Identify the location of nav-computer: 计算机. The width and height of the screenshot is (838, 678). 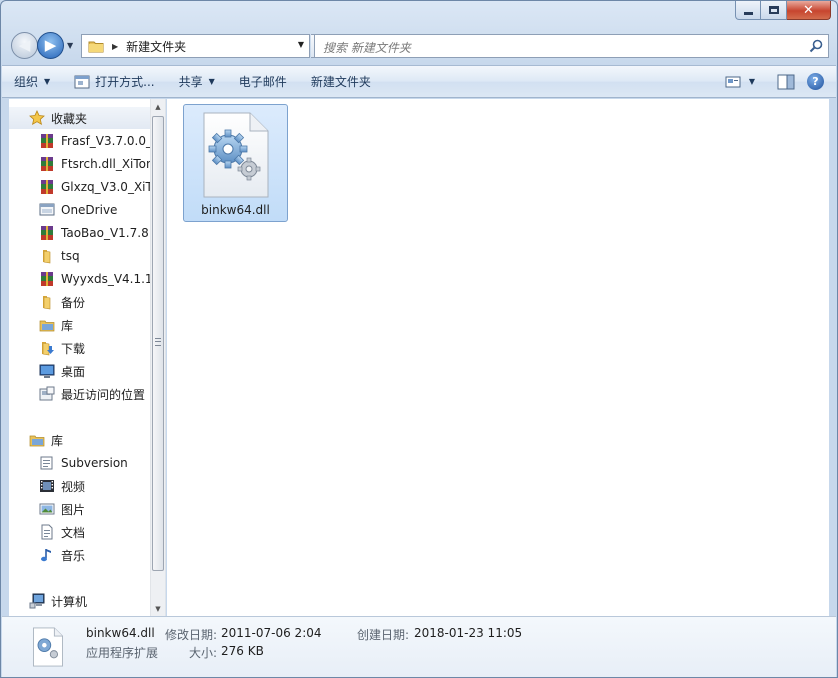
(80, 601).